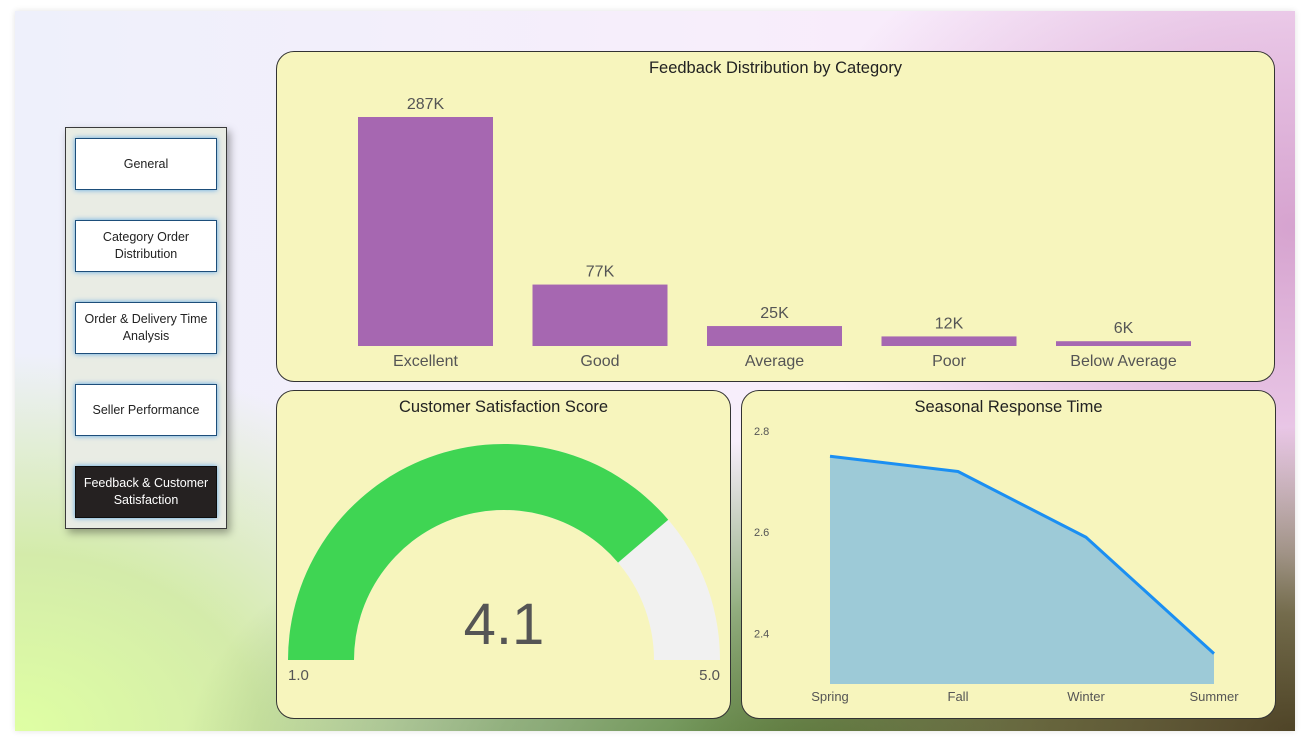 The height and width of the screenshot is (742, 1309). What do you see at coordinates (761, 533) in the screenshot?
I see `y-tick-label-2-6: 2.6` at bounding box center [761, 533].